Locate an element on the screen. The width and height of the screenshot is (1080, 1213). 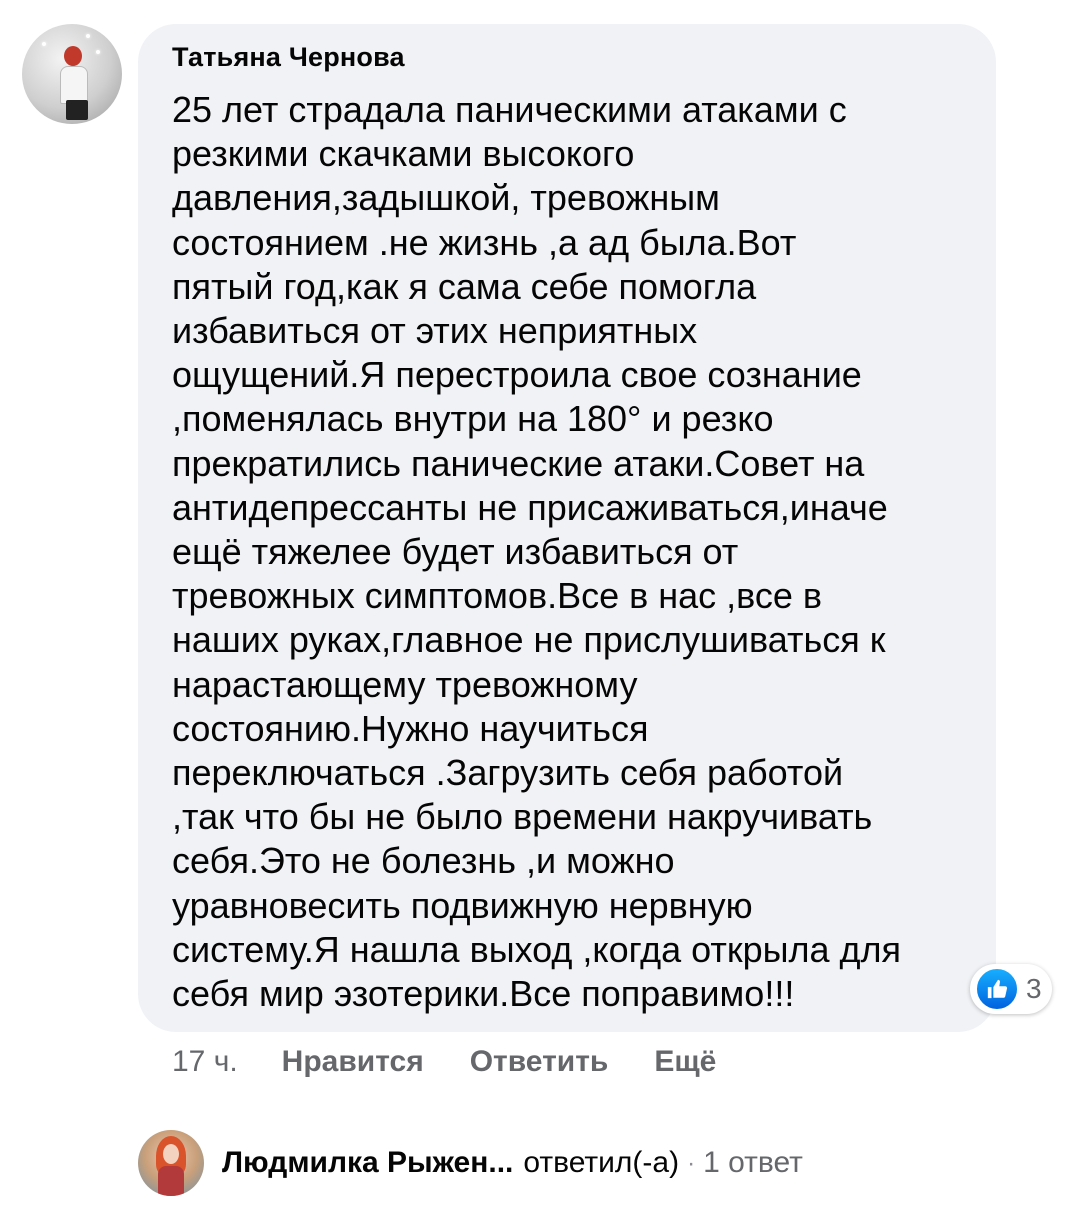
reply-author-avatar is located at coordinates (171, 1163).